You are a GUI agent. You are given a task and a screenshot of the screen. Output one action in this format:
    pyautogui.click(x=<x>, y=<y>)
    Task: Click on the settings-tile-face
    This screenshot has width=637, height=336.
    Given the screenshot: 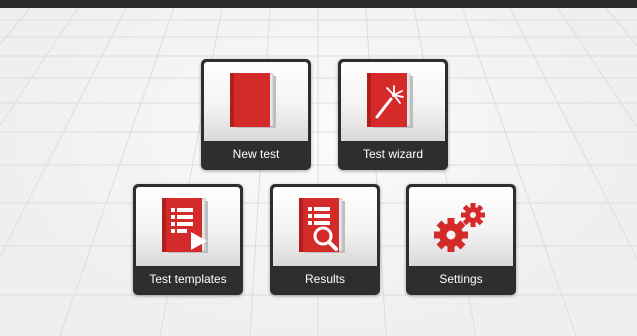 What is the action you would take?
    pyautogui.click(x=461, y=226)
    